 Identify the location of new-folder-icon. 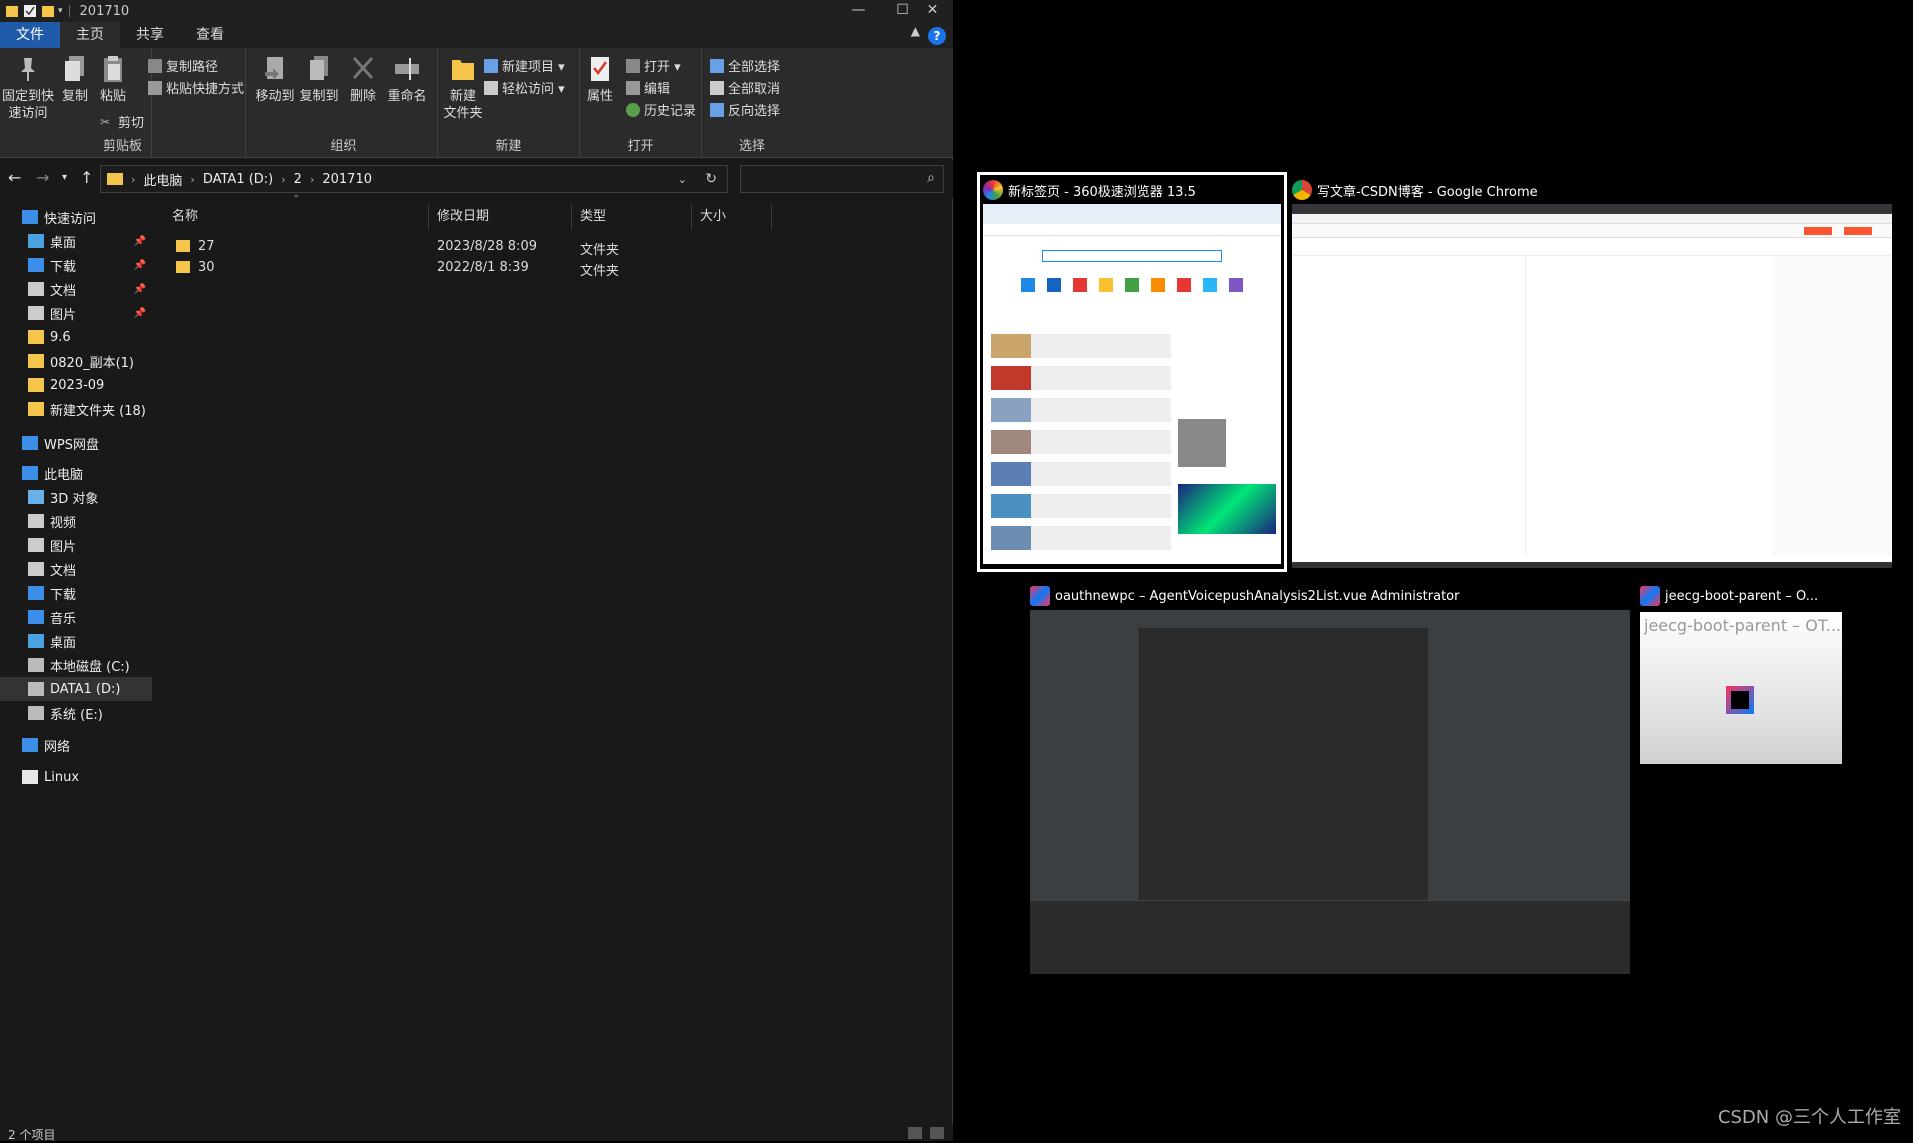
(48, 11).